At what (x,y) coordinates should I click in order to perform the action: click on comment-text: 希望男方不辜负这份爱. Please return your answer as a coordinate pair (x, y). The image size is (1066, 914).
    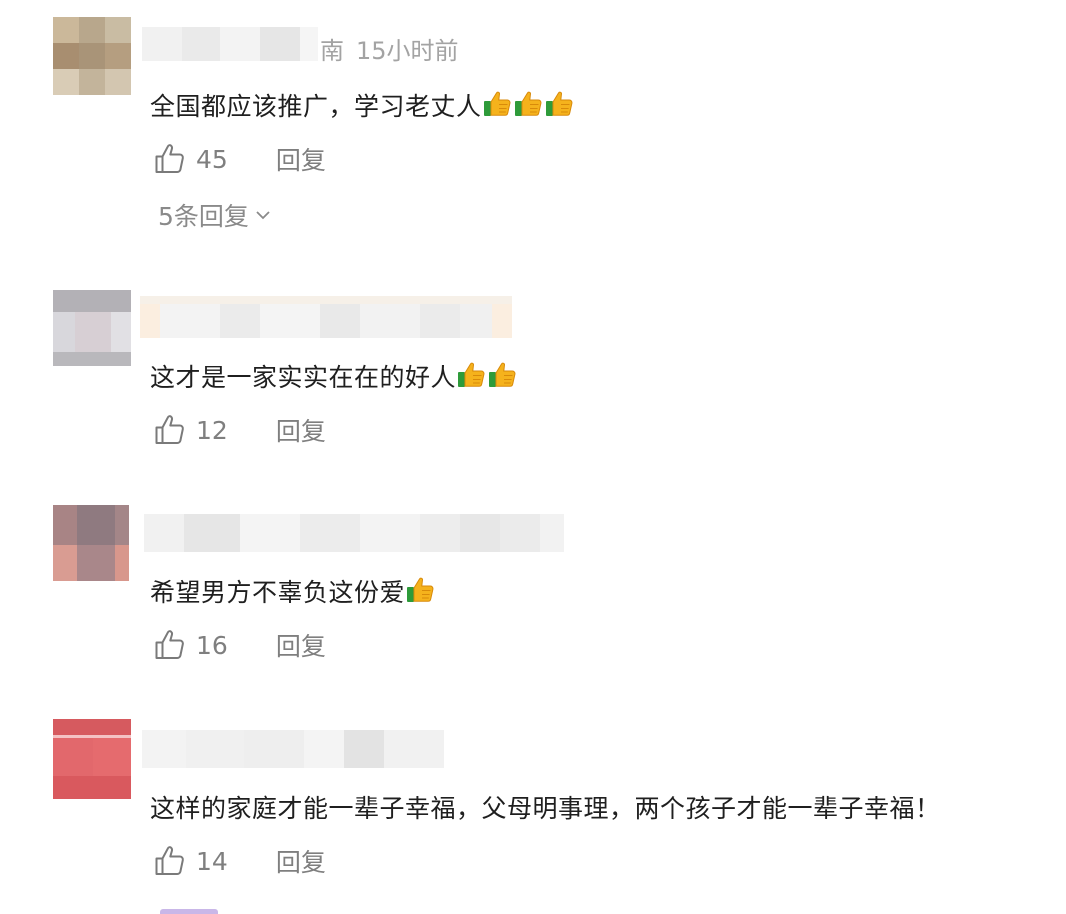
    Looking at the image, I should click on (293, 591).